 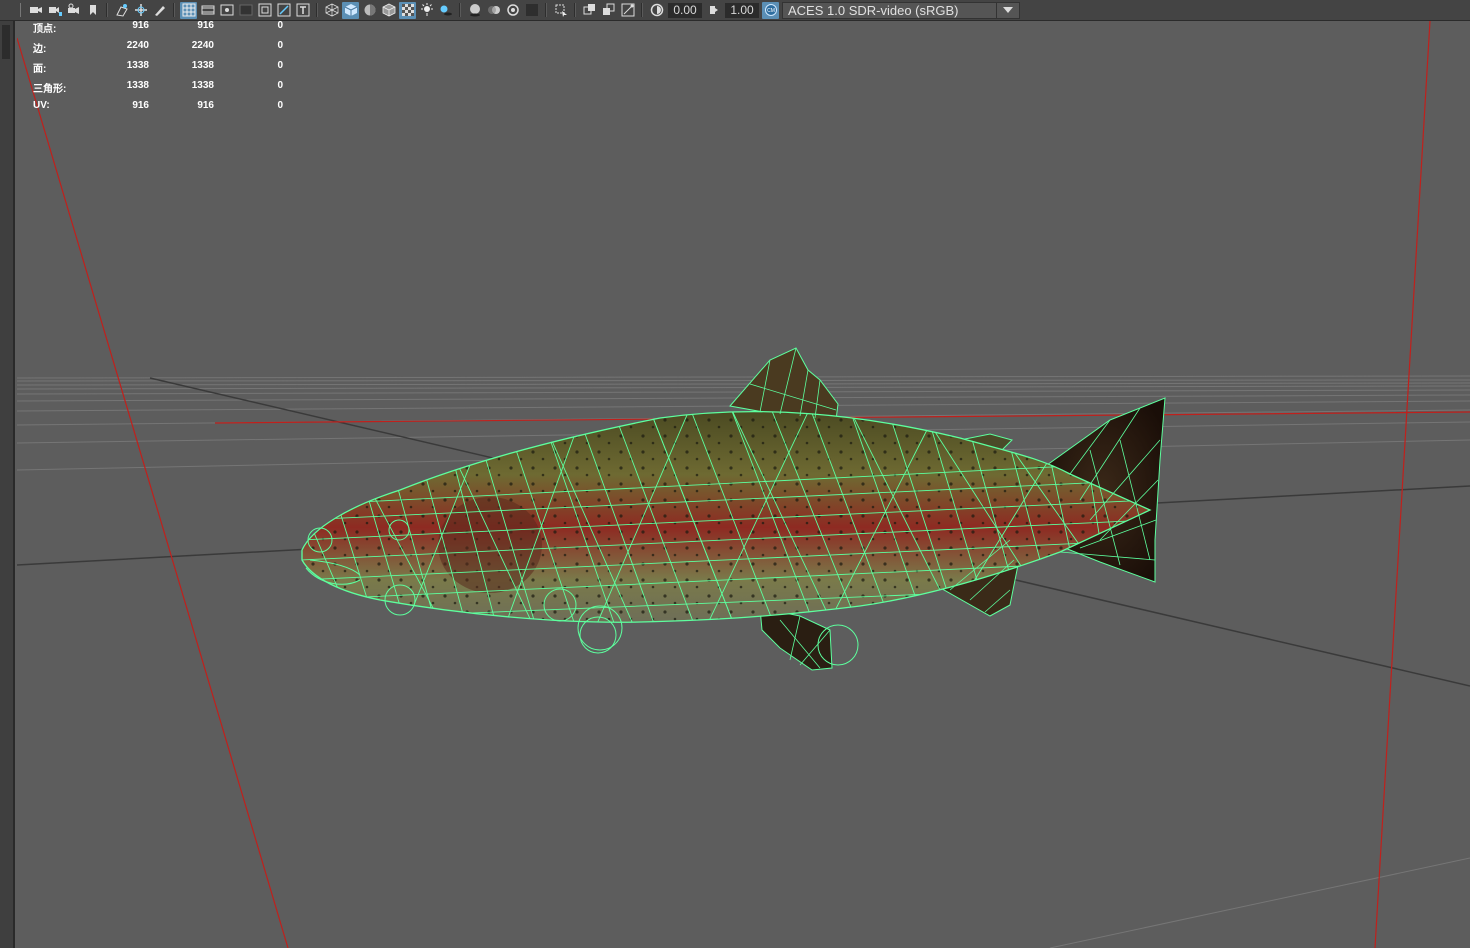 What do you see at coordinates (589, 10) in the screenshot?
I see `xray-icon` at bounding box center [589, 10].